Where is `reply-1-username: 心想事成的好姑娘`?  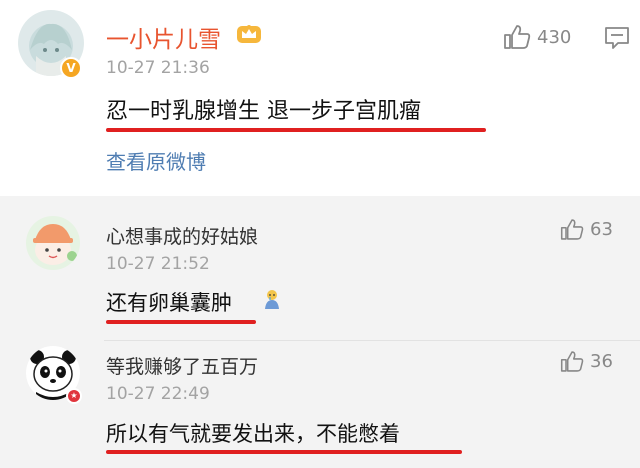 reply-1-username: 心想事成的好姑娘 is located at coordinates (182, 235).